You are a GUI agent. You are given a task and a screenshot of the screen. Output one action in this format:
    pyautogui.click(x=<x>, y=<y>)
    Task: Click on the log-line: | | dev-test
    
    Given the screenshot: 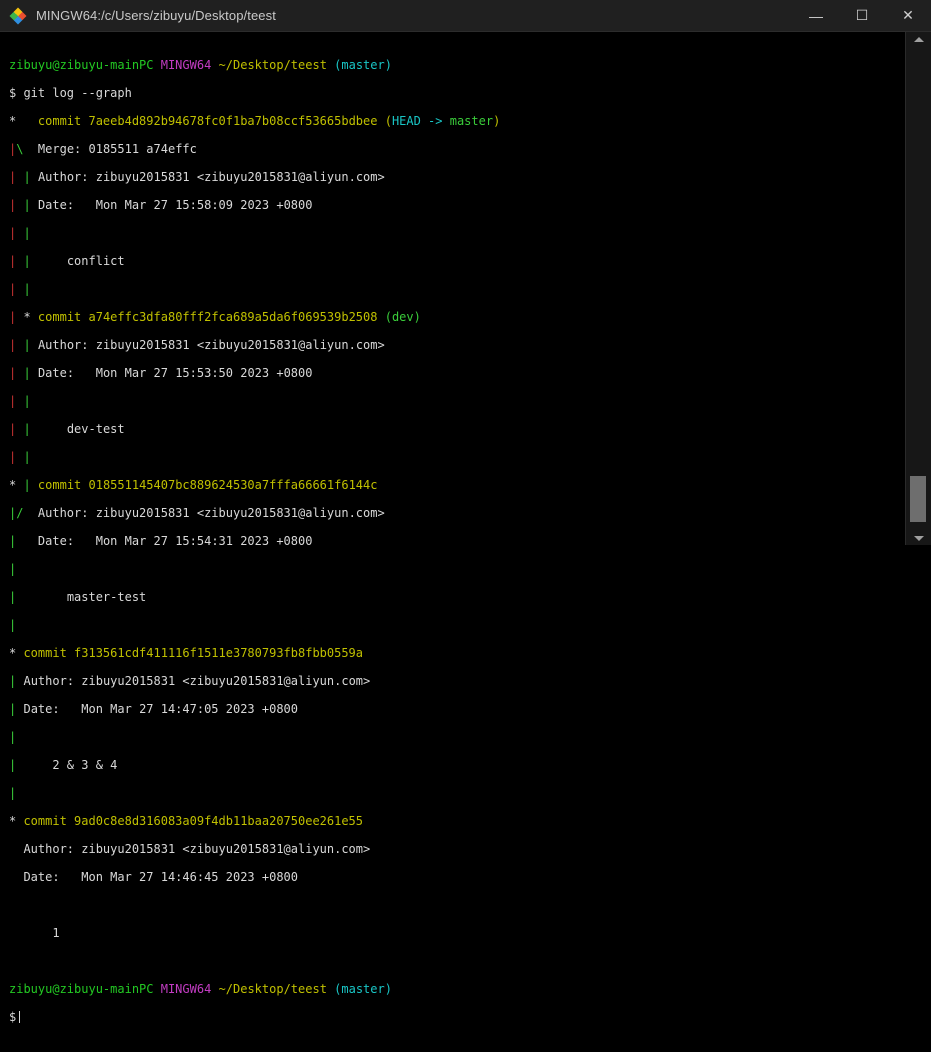 What is the action you would take?
    pyautogui.click(x=67, y=429)
    